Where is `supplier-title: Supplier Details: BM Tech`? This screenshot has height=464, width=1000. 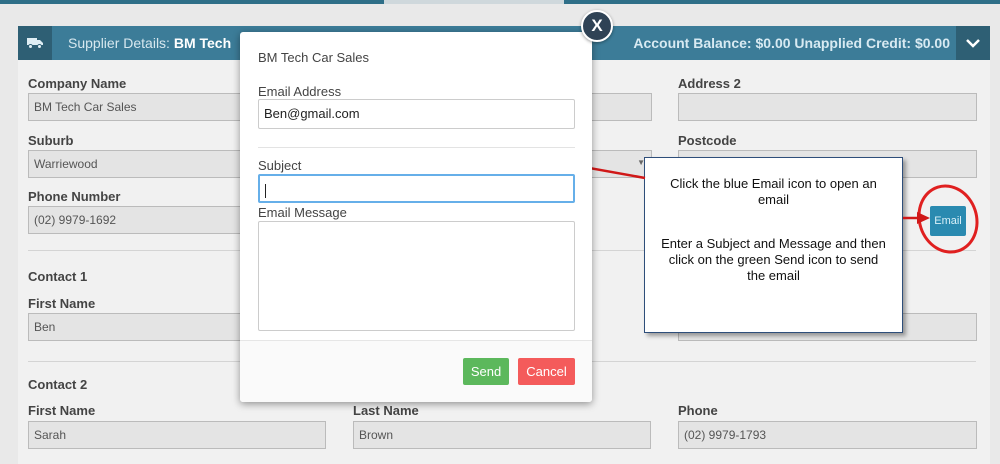
supplier-title: Supplier Details: BM Tech is located at coordinates (149, 43).